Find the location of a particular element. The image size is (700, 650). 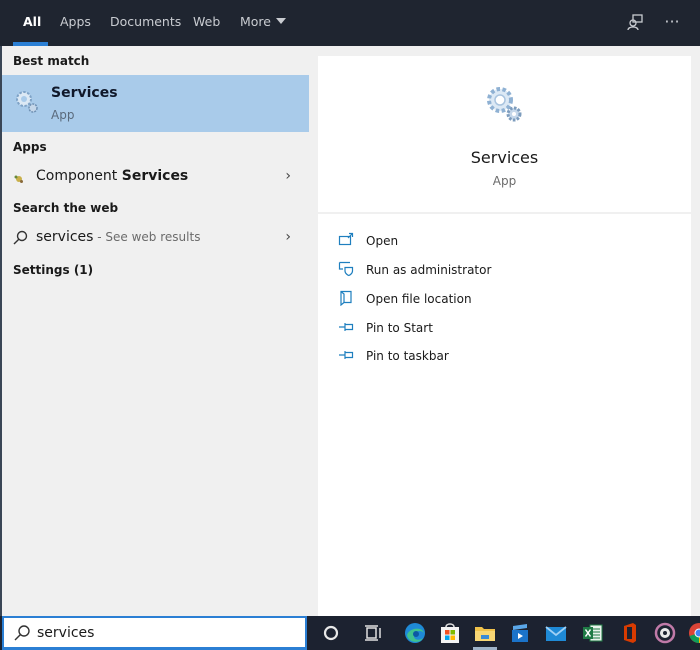

media-player-icon is located at coordinates (520, 633).